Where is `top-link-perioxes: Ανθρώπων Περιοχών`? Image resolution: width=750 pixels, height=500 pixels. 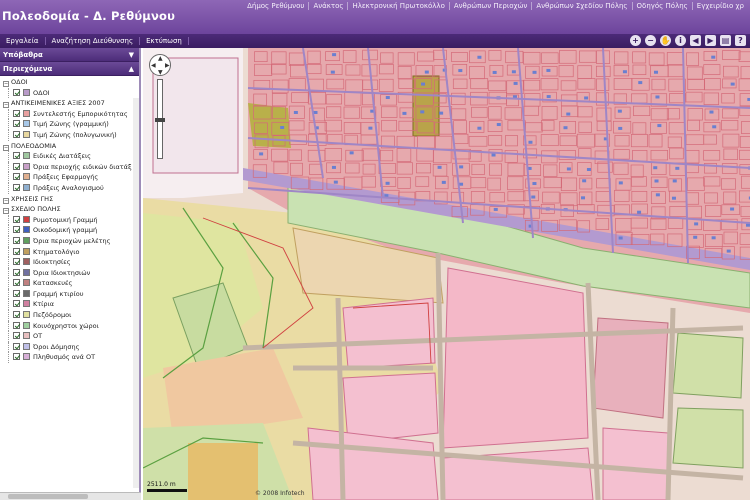 top-link-perioxes: Ανθρώπων Περιοχών is located at coordinates (491, 6).